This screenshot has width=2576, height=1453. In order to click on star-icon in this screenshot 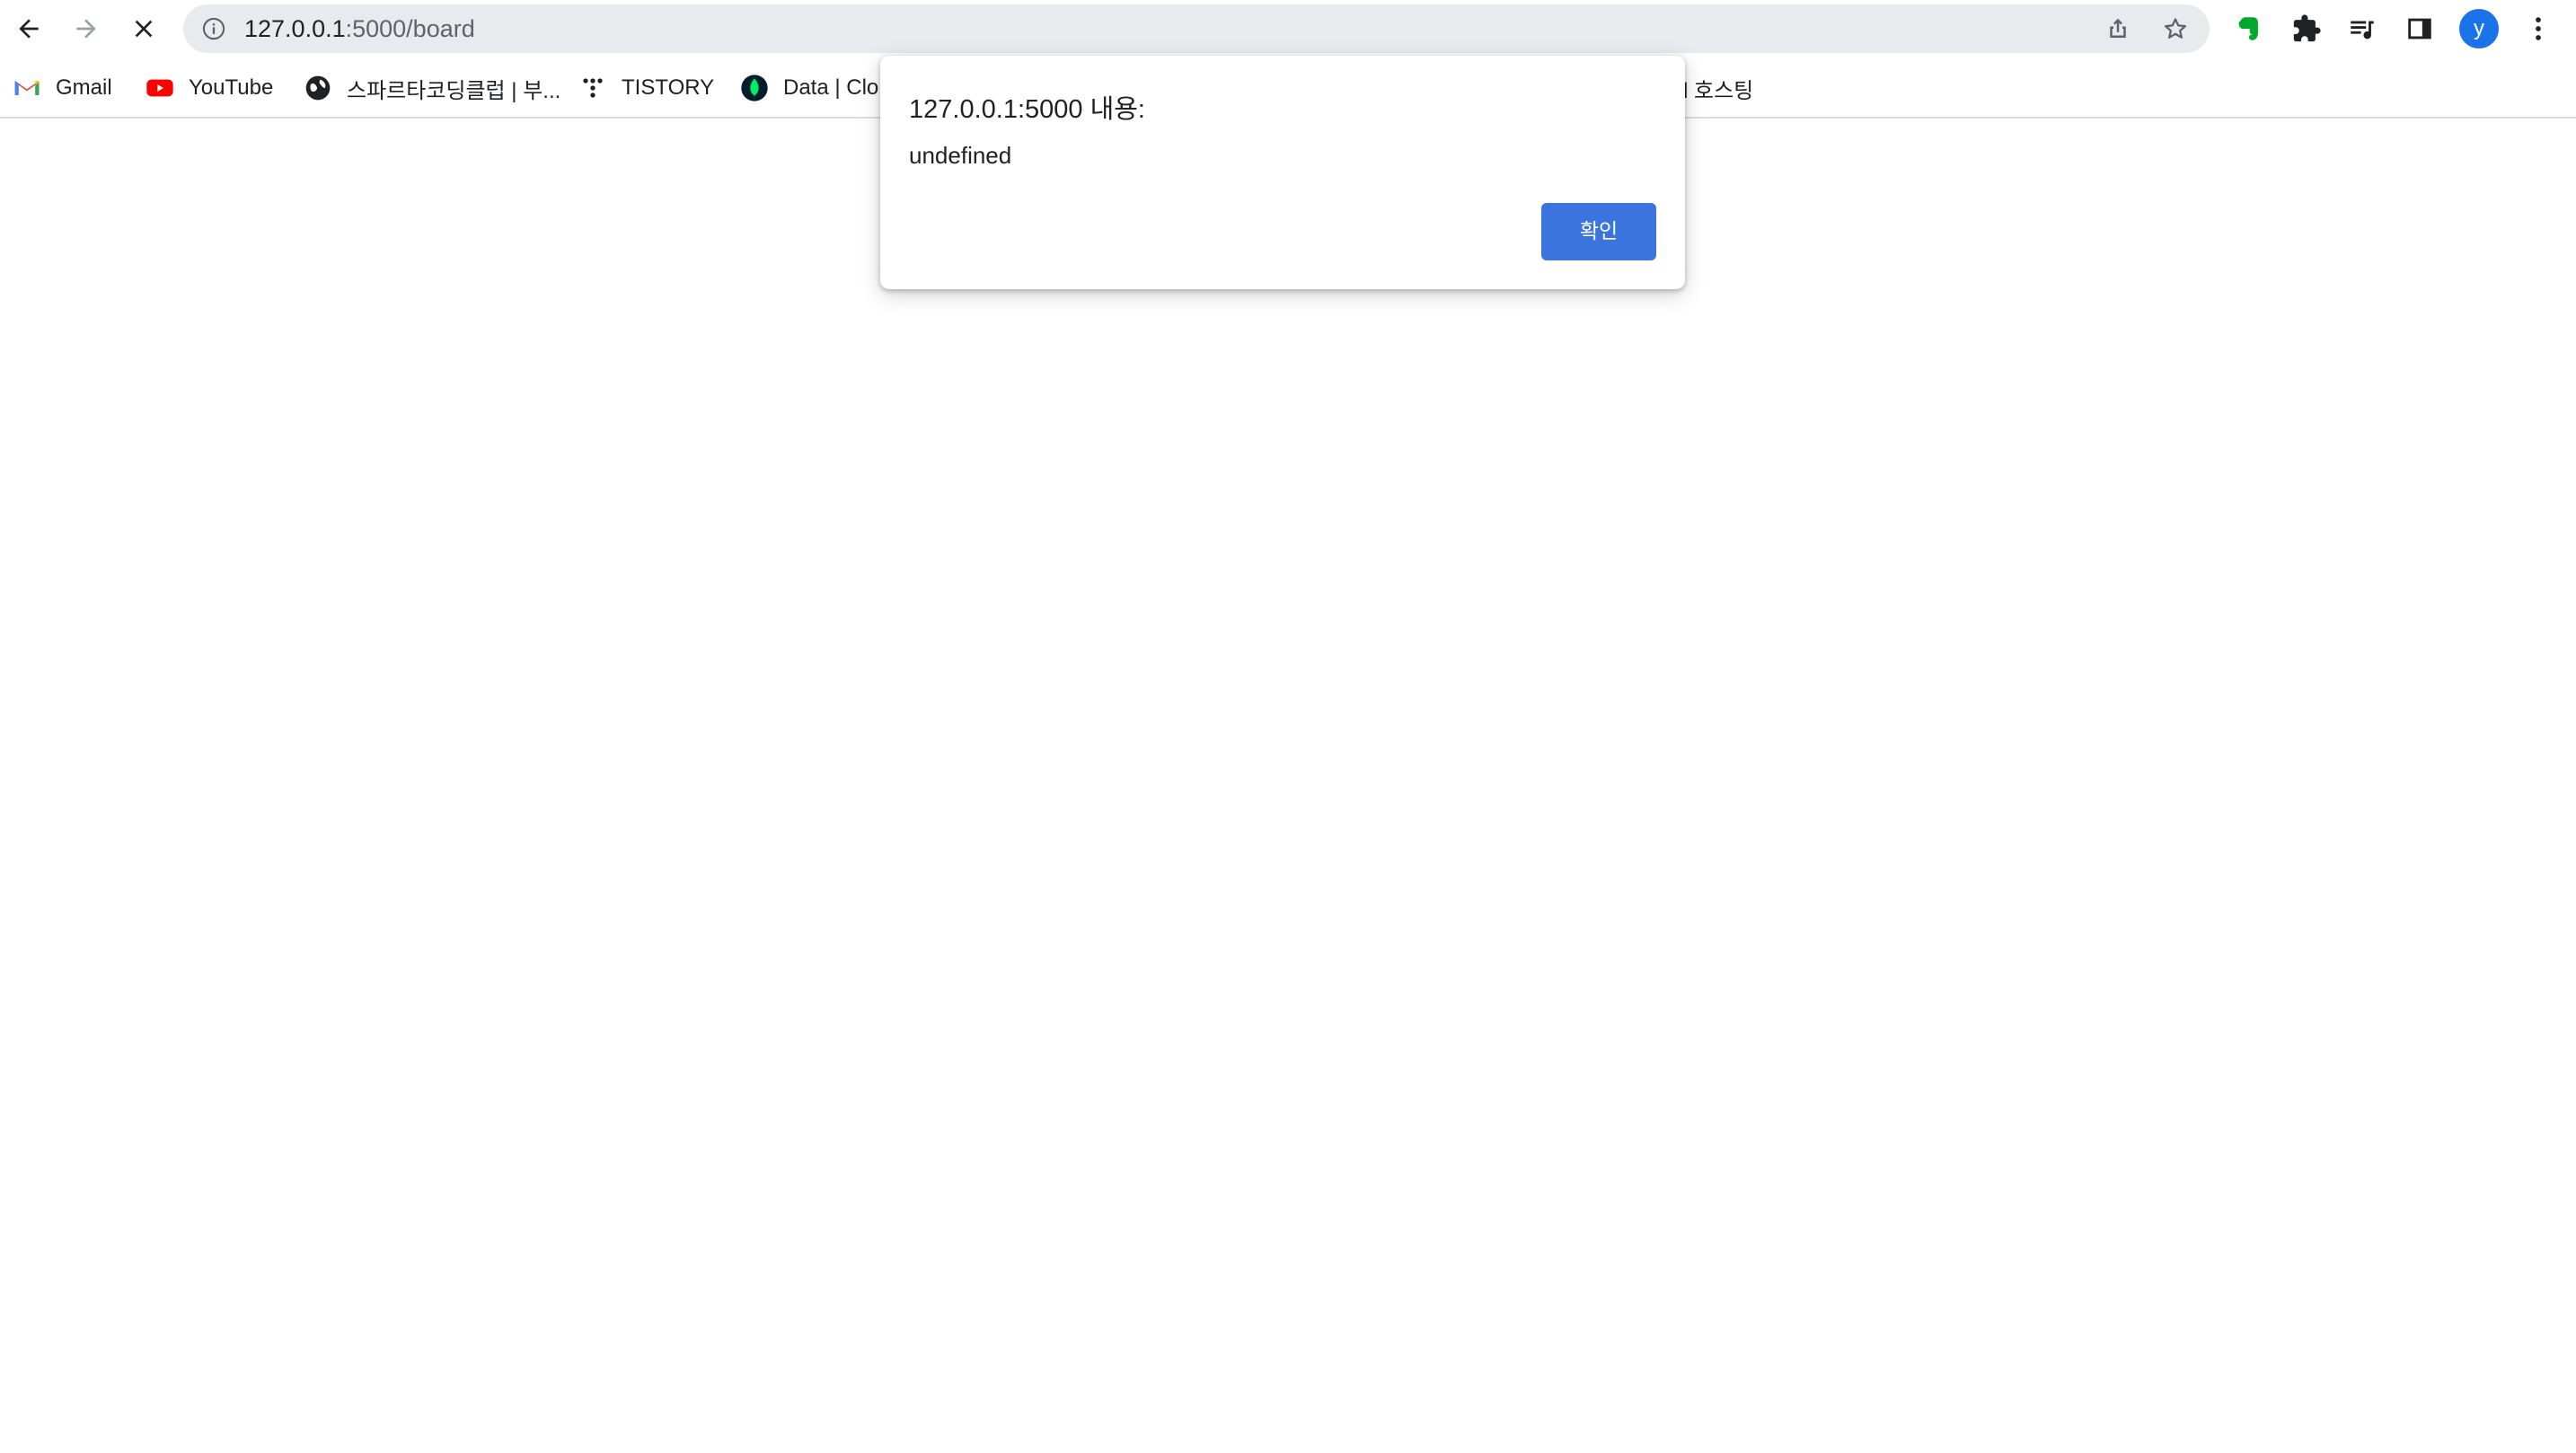, I will do `click(2175, 29)`.